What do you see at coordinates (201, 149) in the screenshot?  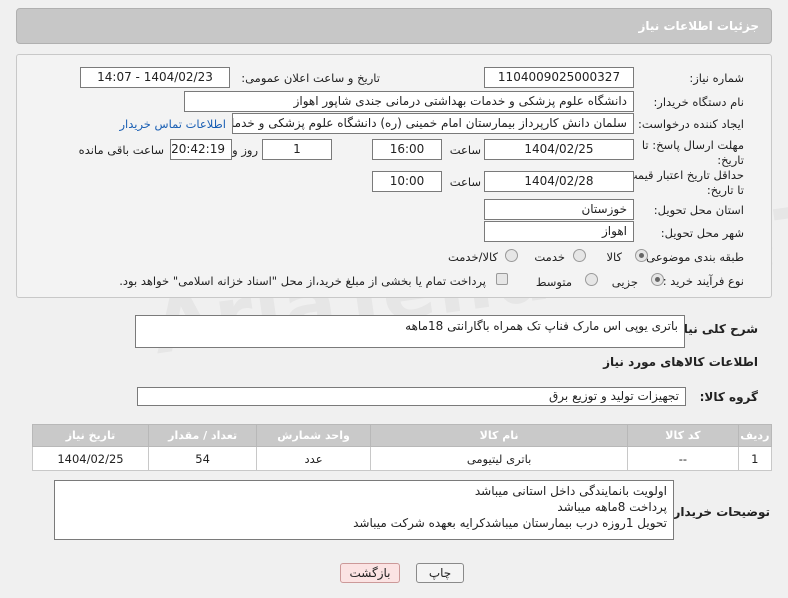 I see `remaining-time-field: 20:42:19` at bounding box center [201, 149].